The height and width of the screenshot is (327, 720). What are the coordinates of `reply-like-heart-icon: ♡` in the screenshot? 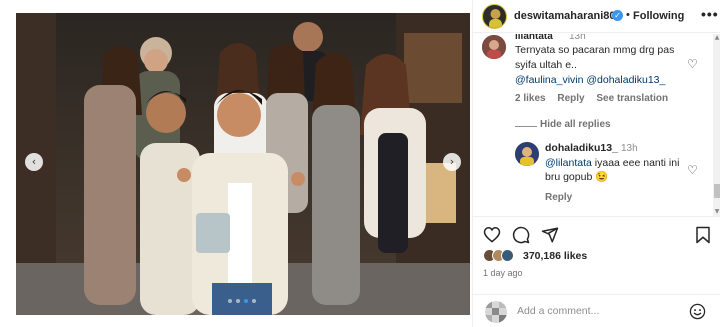 It's located at (692, 170).